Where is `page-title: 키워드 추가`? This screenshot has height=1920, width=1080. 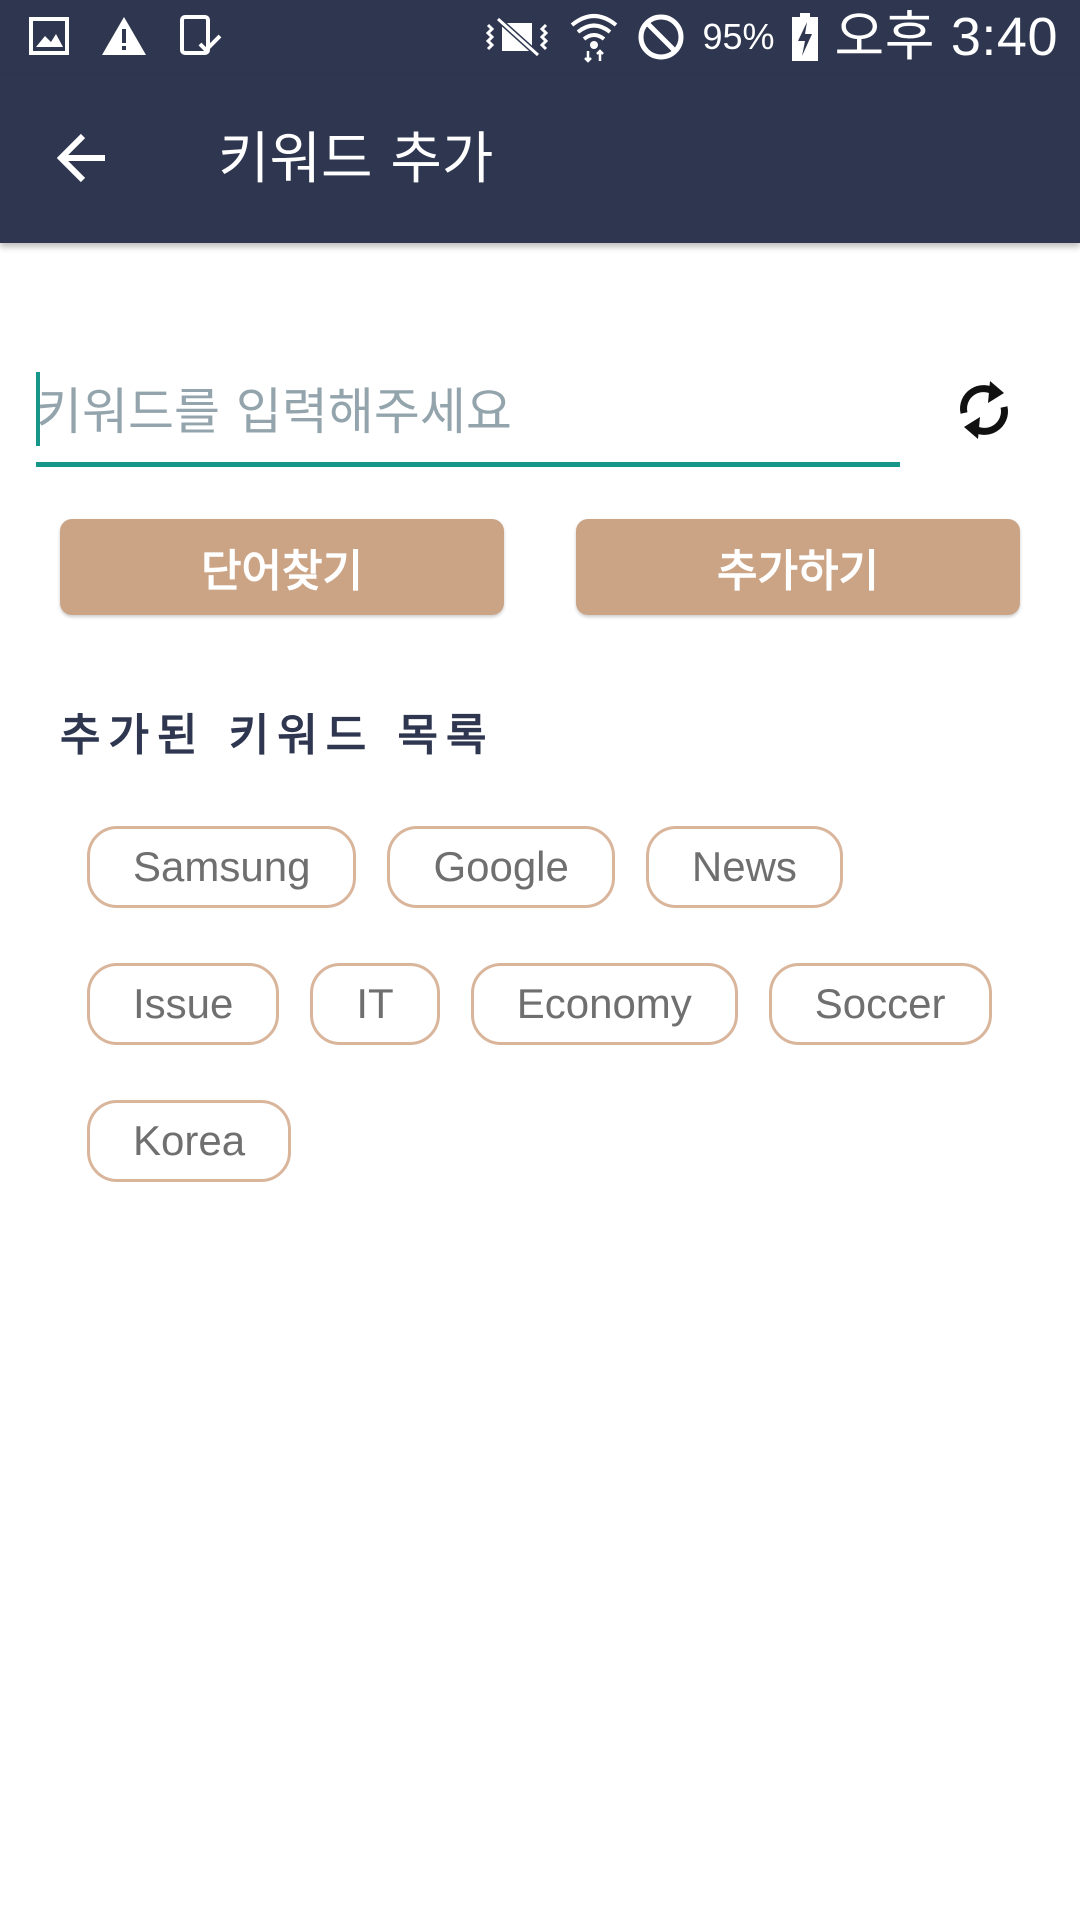 page-title: 키워드 추가 is located at coordinates (356, 159).